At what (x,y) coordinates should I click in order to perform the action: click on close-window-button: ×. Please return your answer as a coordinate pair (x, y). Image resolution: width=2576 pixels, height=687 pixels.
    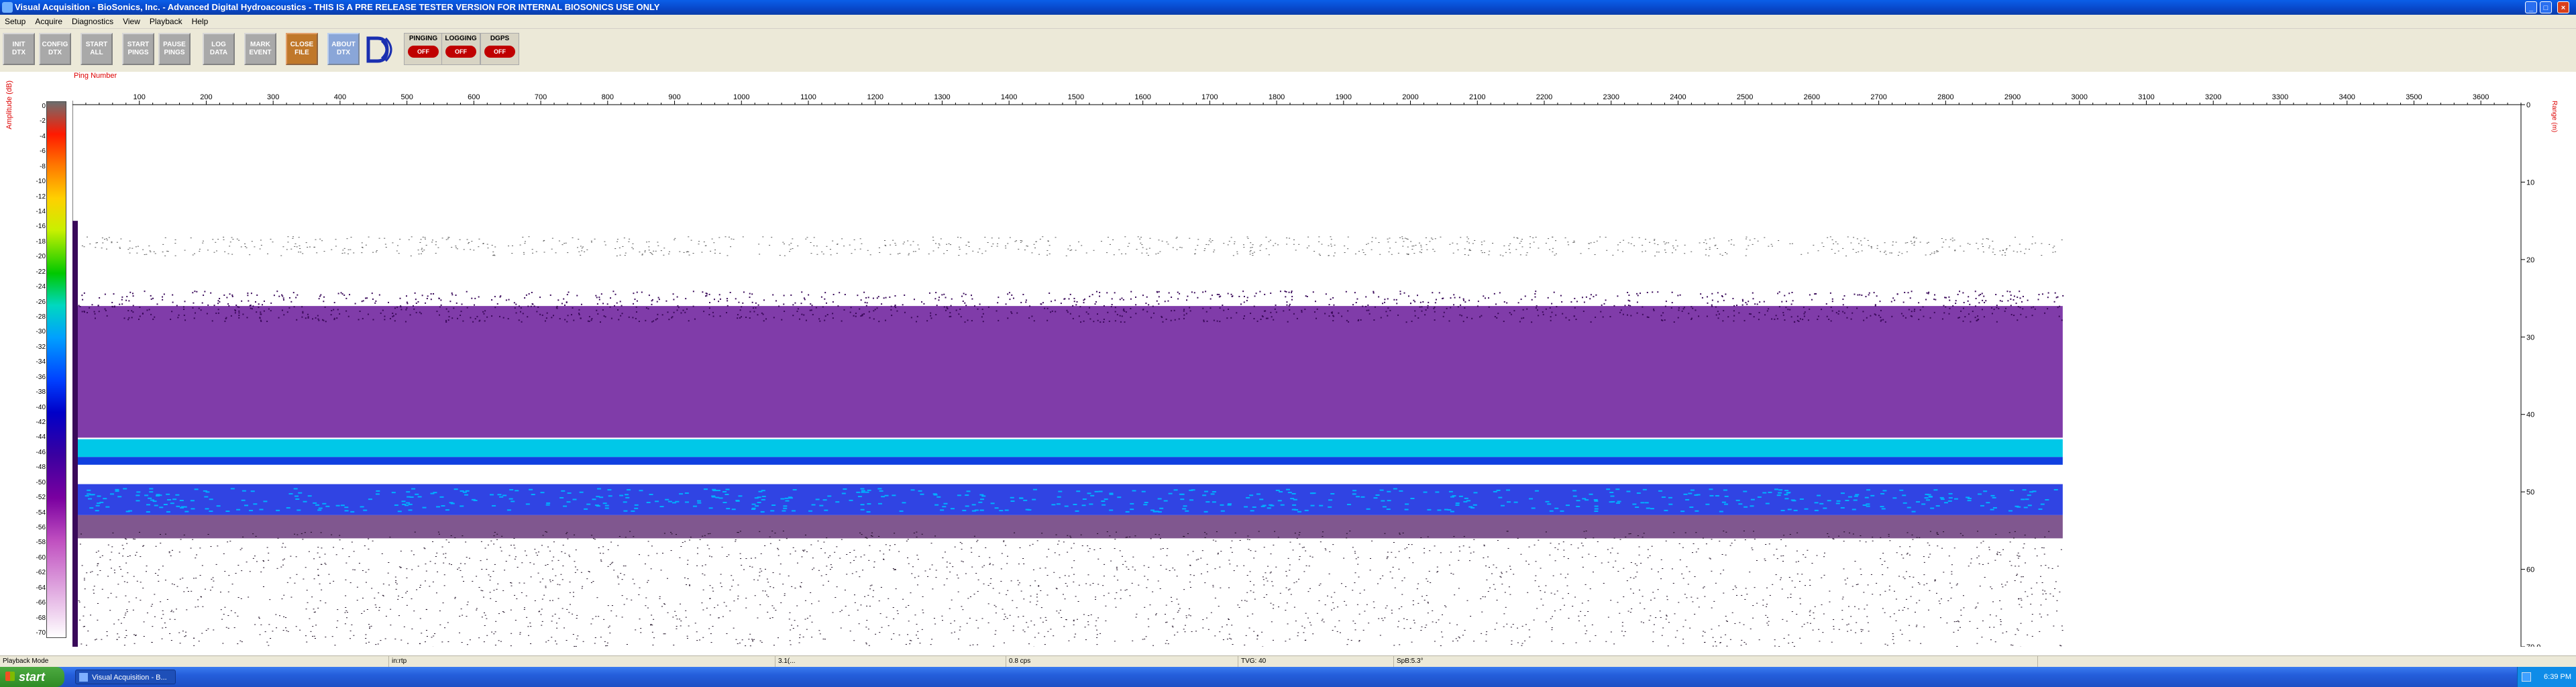
    Looking at the image, I should click on (2563, 7).